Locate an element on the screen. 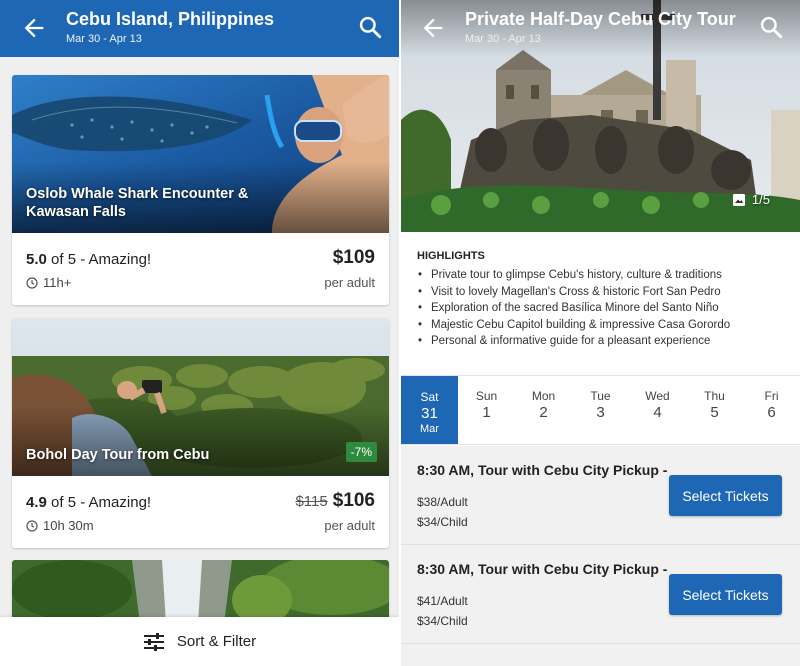  weekday: Thu is located at coordinates (714, 396).